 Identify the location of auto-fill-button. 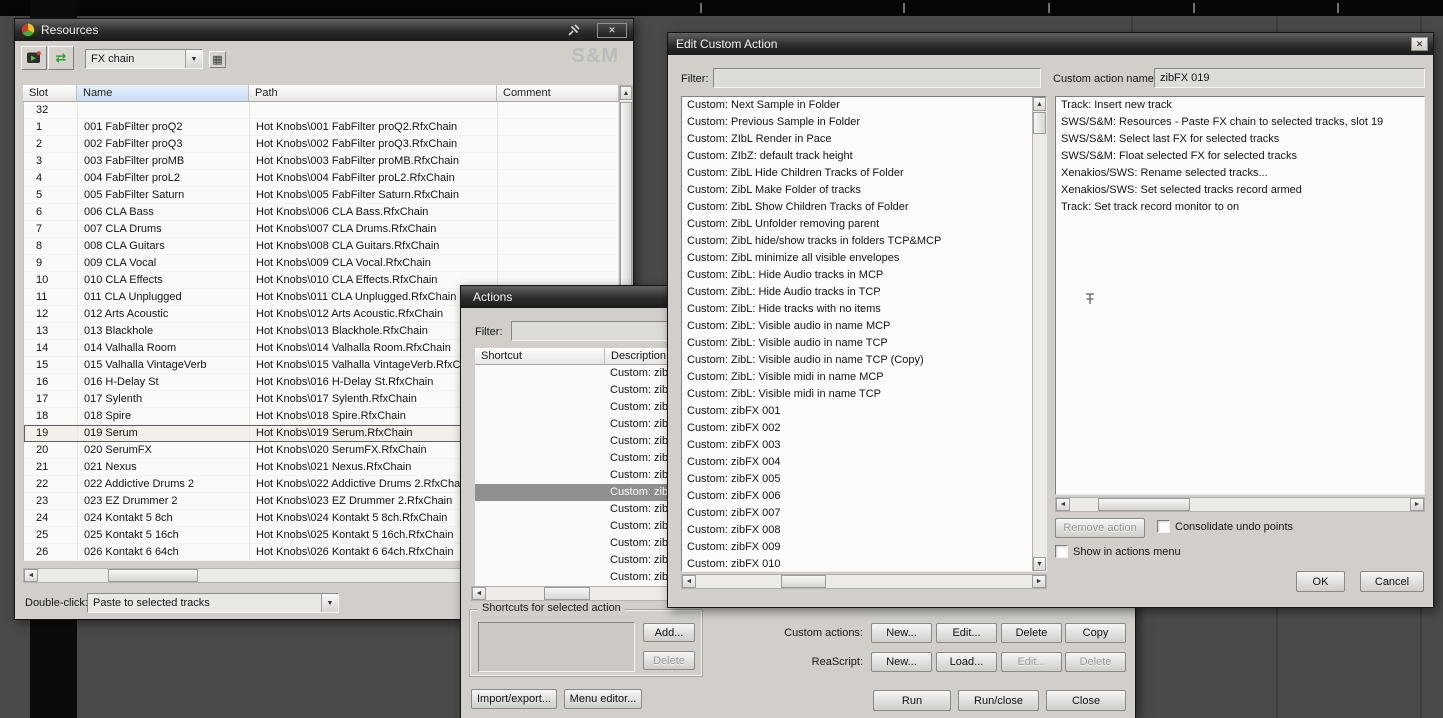
(34, 58).